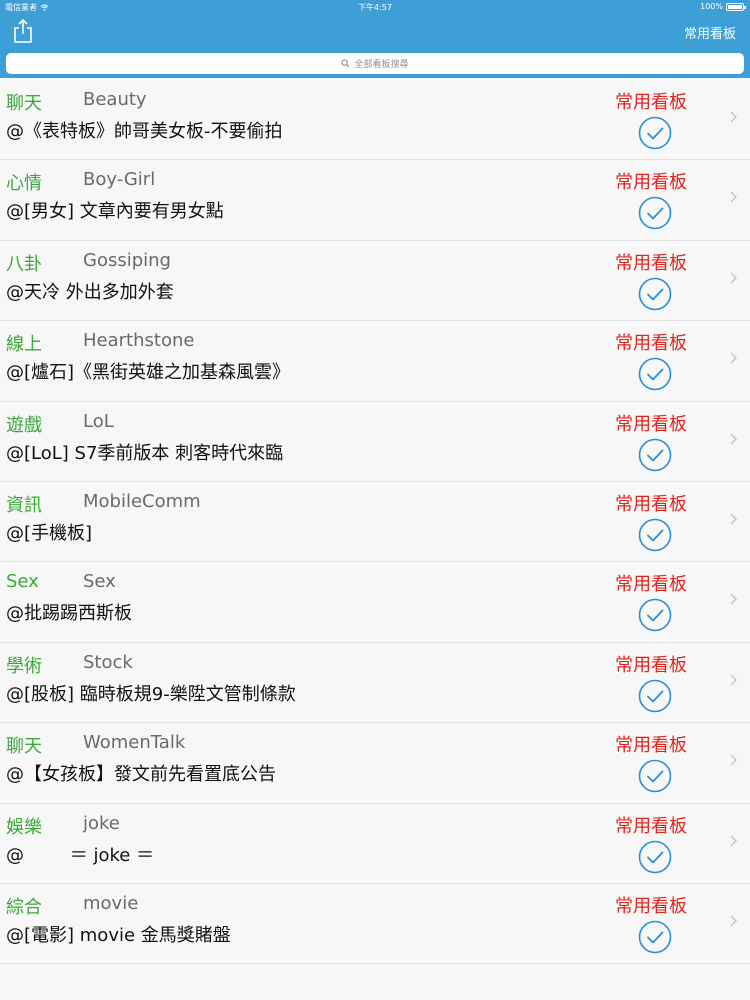 This screenshot has height=1000, width=750. Describe the element at coordinates (375, 281) in the screenshot. I see `board-row: 八卦 Gossiping @天冷 外出多加外套 常用看板` at that location.